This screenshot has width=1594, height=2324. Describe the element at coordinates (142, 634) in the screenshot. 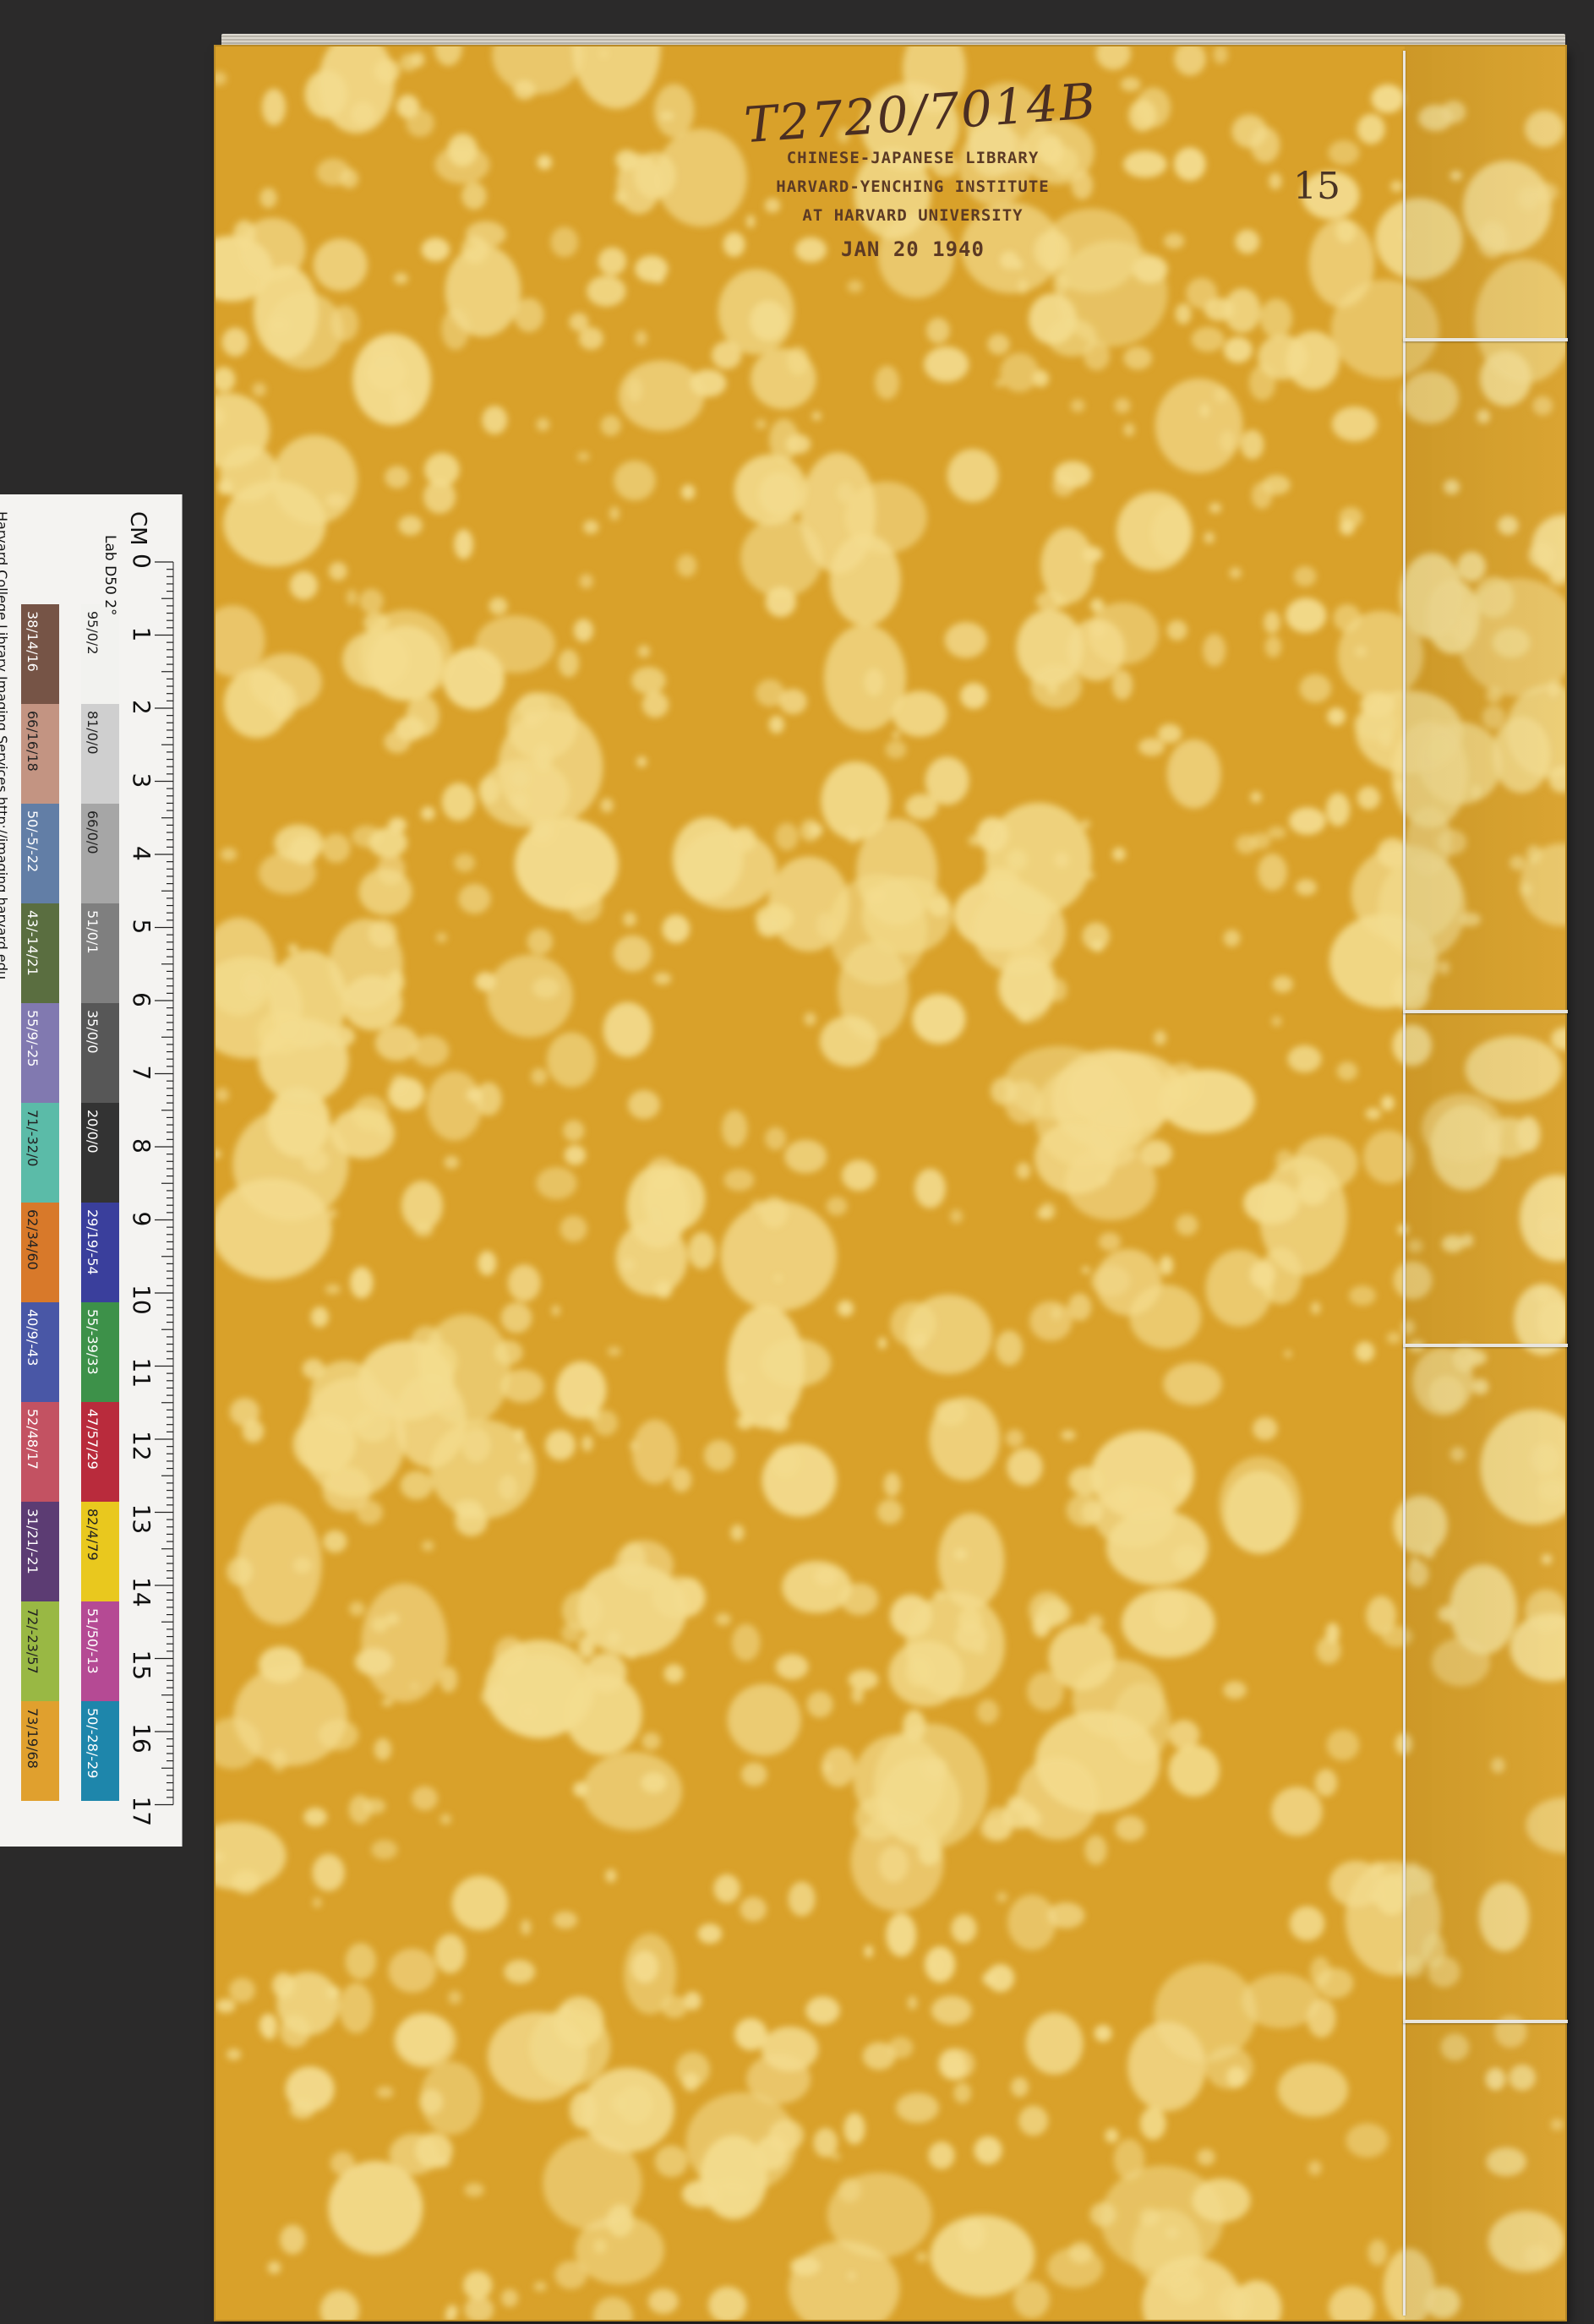

I see `ruler-number: 1` at that location.